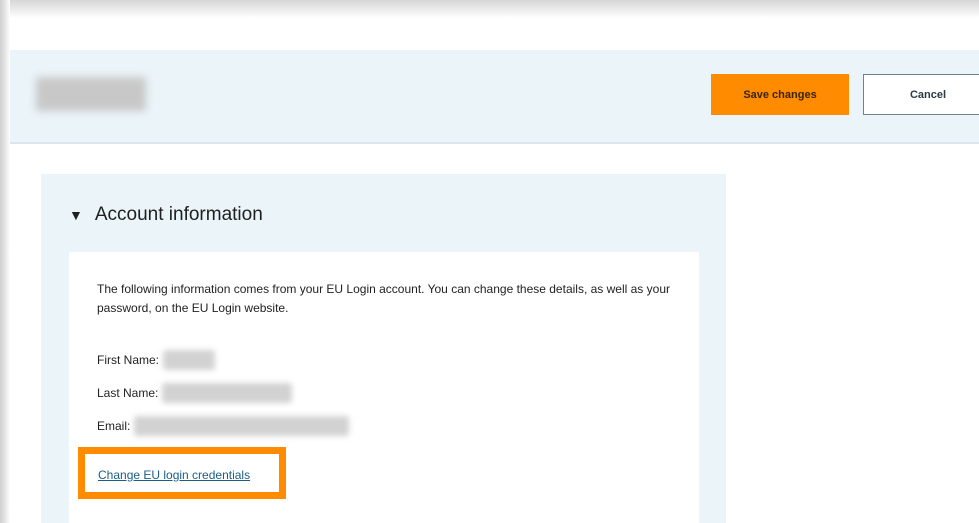 The width and height of the screenshot is (979, 523). I want to click on email-value-redacted, so click(242, 426).